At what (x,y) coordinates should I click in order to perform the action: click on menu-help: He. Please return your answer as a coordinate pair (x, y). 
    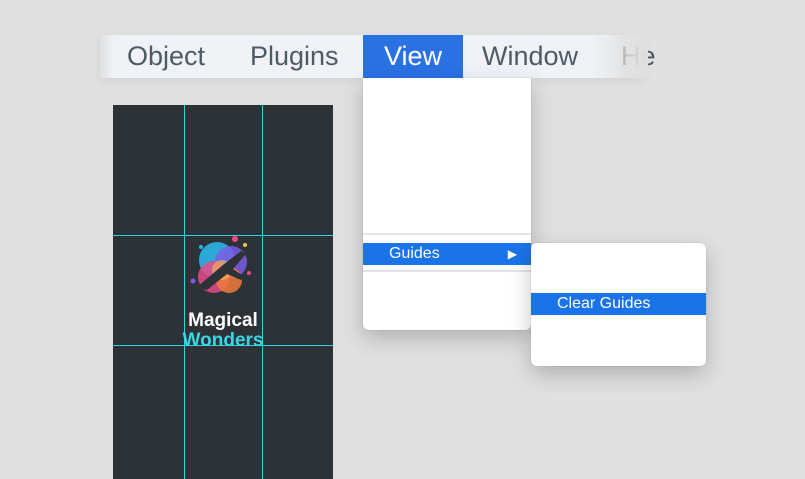
    Looking at the image, I should click on (638, 56).